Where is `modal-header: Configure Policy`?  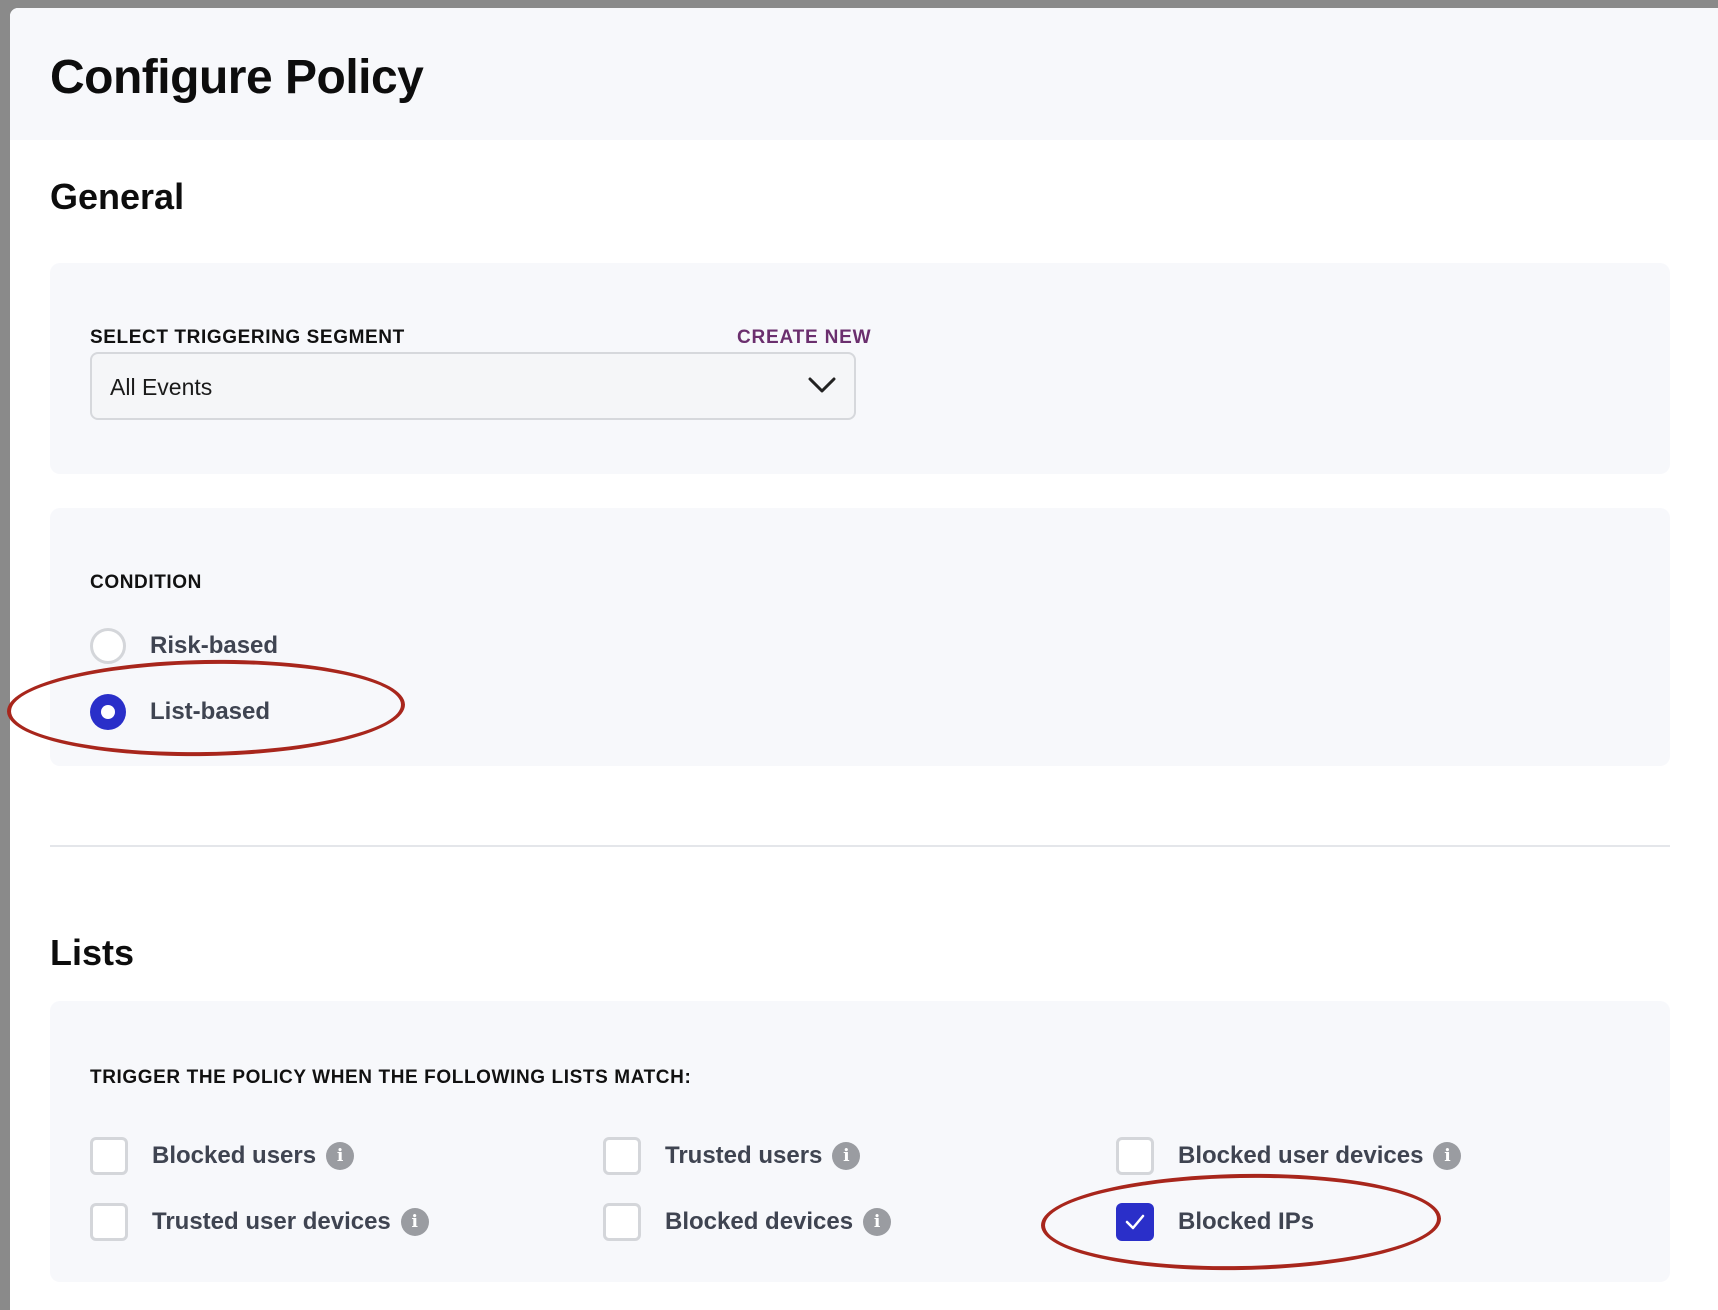
modal-header: Configure Policy is located at coordinates (864, 74).